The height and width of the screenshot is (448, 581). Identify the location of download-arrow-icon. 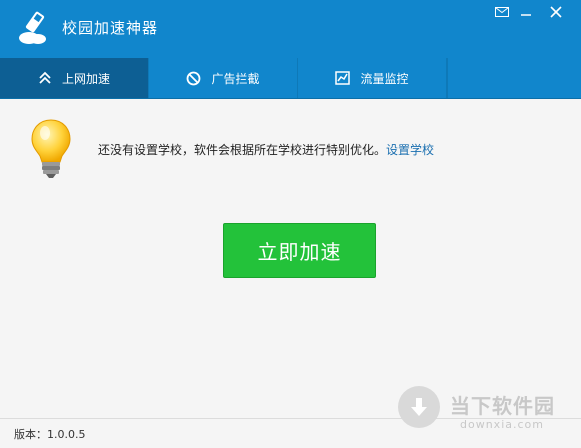
(419, 407).